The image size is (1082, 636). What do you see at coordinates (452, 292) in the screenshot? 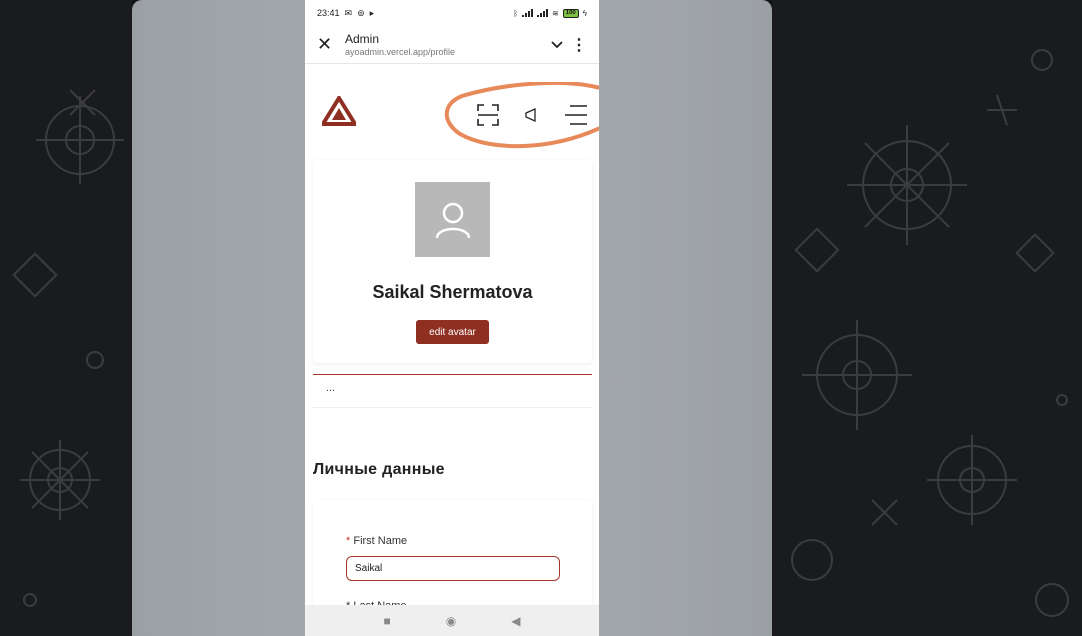
I see `profile-name: Saikal Shermatova` at bounding box center [452, 292].